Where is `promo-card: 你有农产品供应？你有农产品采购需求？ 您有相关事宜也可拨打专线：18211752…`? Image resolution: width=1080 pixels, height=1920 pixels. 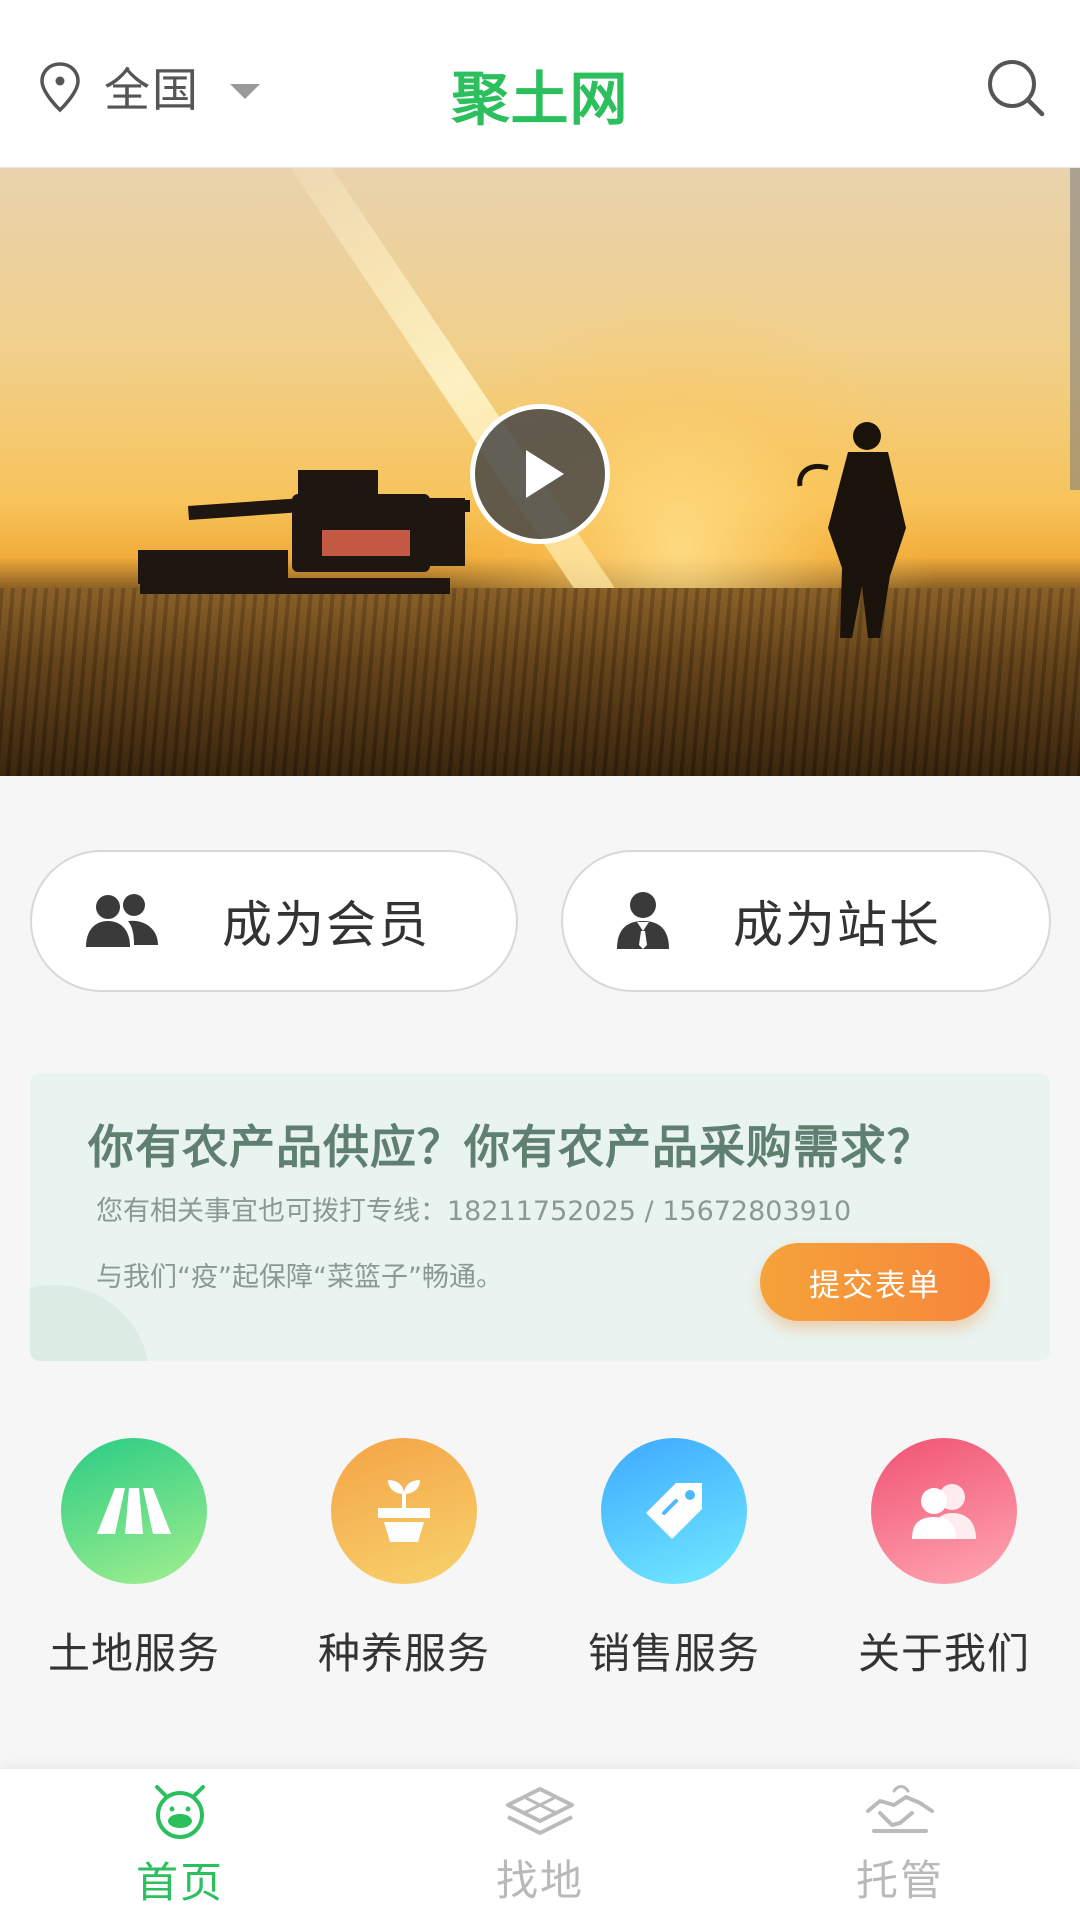
promo-card: 你有农产品供应？你有农产品采购需求？ 您有相关事宜也可拨打专线：18211752… is located at coordinates (540, 1217).